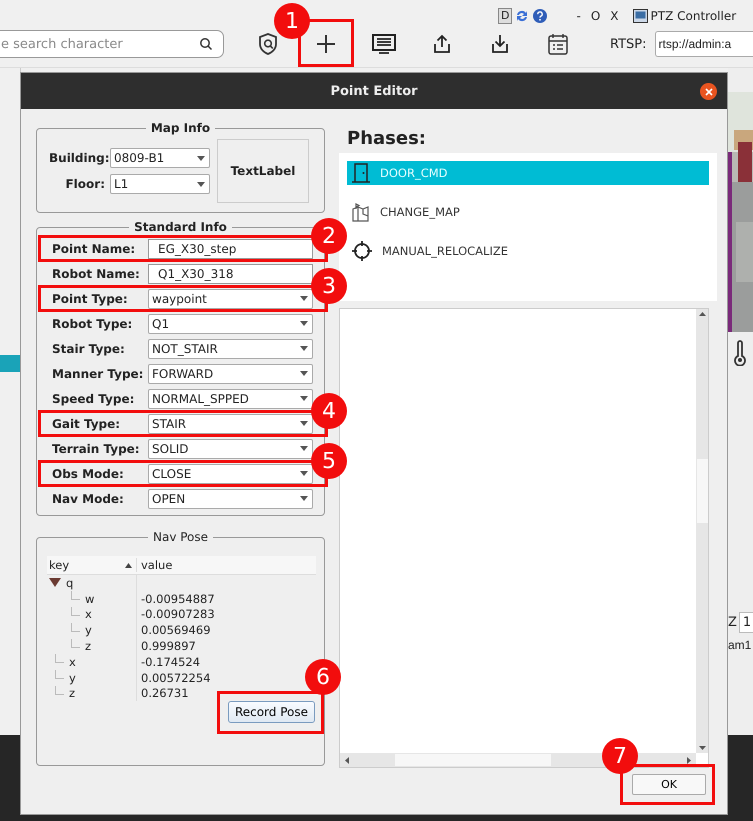  Describe the element at coordinates (96, 449) in the screenshot. I see `field-label: Terrain Type:` at that location.